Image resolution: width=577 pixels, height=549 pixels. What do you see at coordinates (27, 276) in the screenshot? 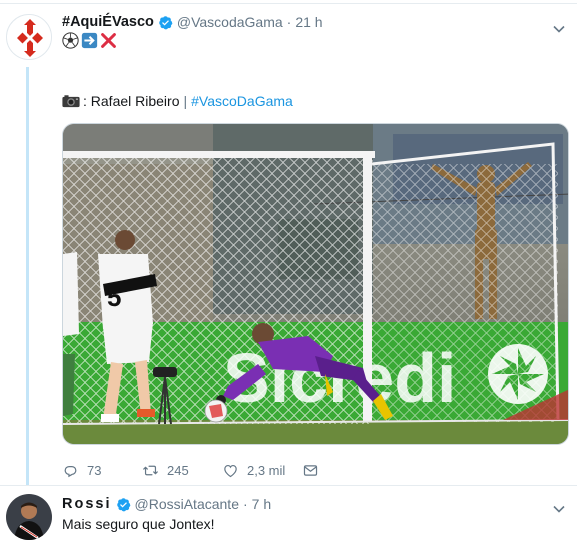
I see `thread-line` at bounding box center [27, 276].